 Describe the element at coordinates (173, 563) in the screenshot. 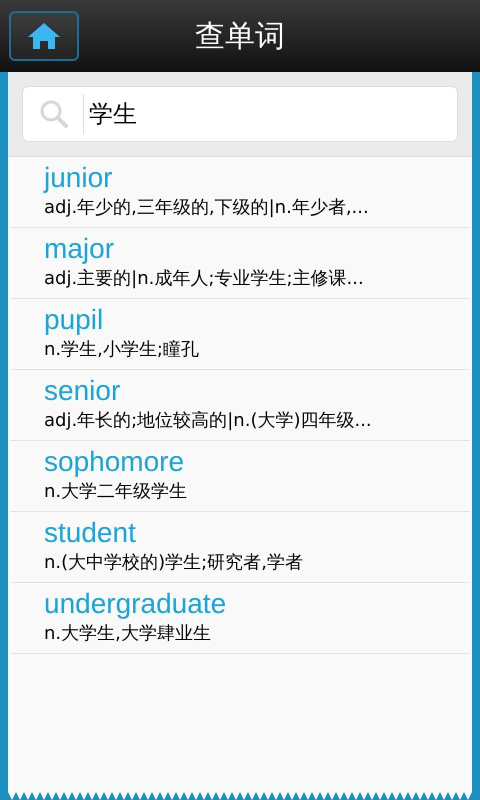

I see `definition: n.(大中学校的)学生;研究者,学者` at that location.